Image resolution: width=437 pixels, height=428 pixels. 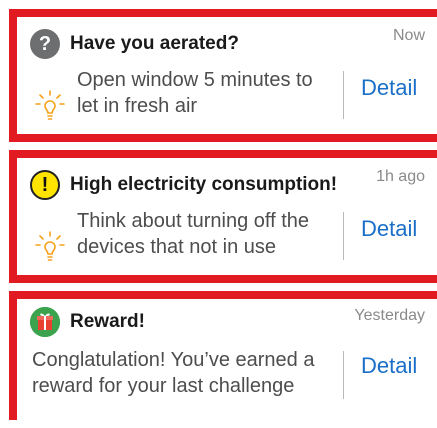 I want to click on question-icon: ?, so click(x=45, y=44).